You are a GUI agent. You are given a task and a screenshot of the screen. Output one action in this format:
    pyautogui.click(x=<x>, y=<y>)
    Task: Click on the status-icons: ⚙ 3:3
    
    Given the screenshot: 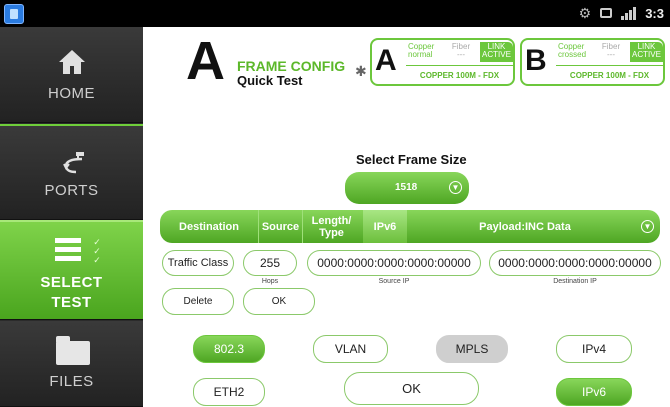 What is the action you would take?
    pyautogui.click(x=621, y=13)
    